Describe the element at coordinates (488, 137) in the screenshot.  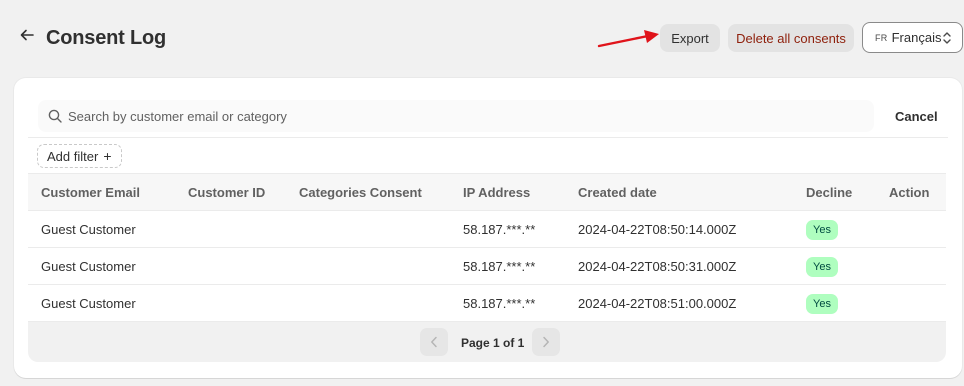
I see `divider` at that location.